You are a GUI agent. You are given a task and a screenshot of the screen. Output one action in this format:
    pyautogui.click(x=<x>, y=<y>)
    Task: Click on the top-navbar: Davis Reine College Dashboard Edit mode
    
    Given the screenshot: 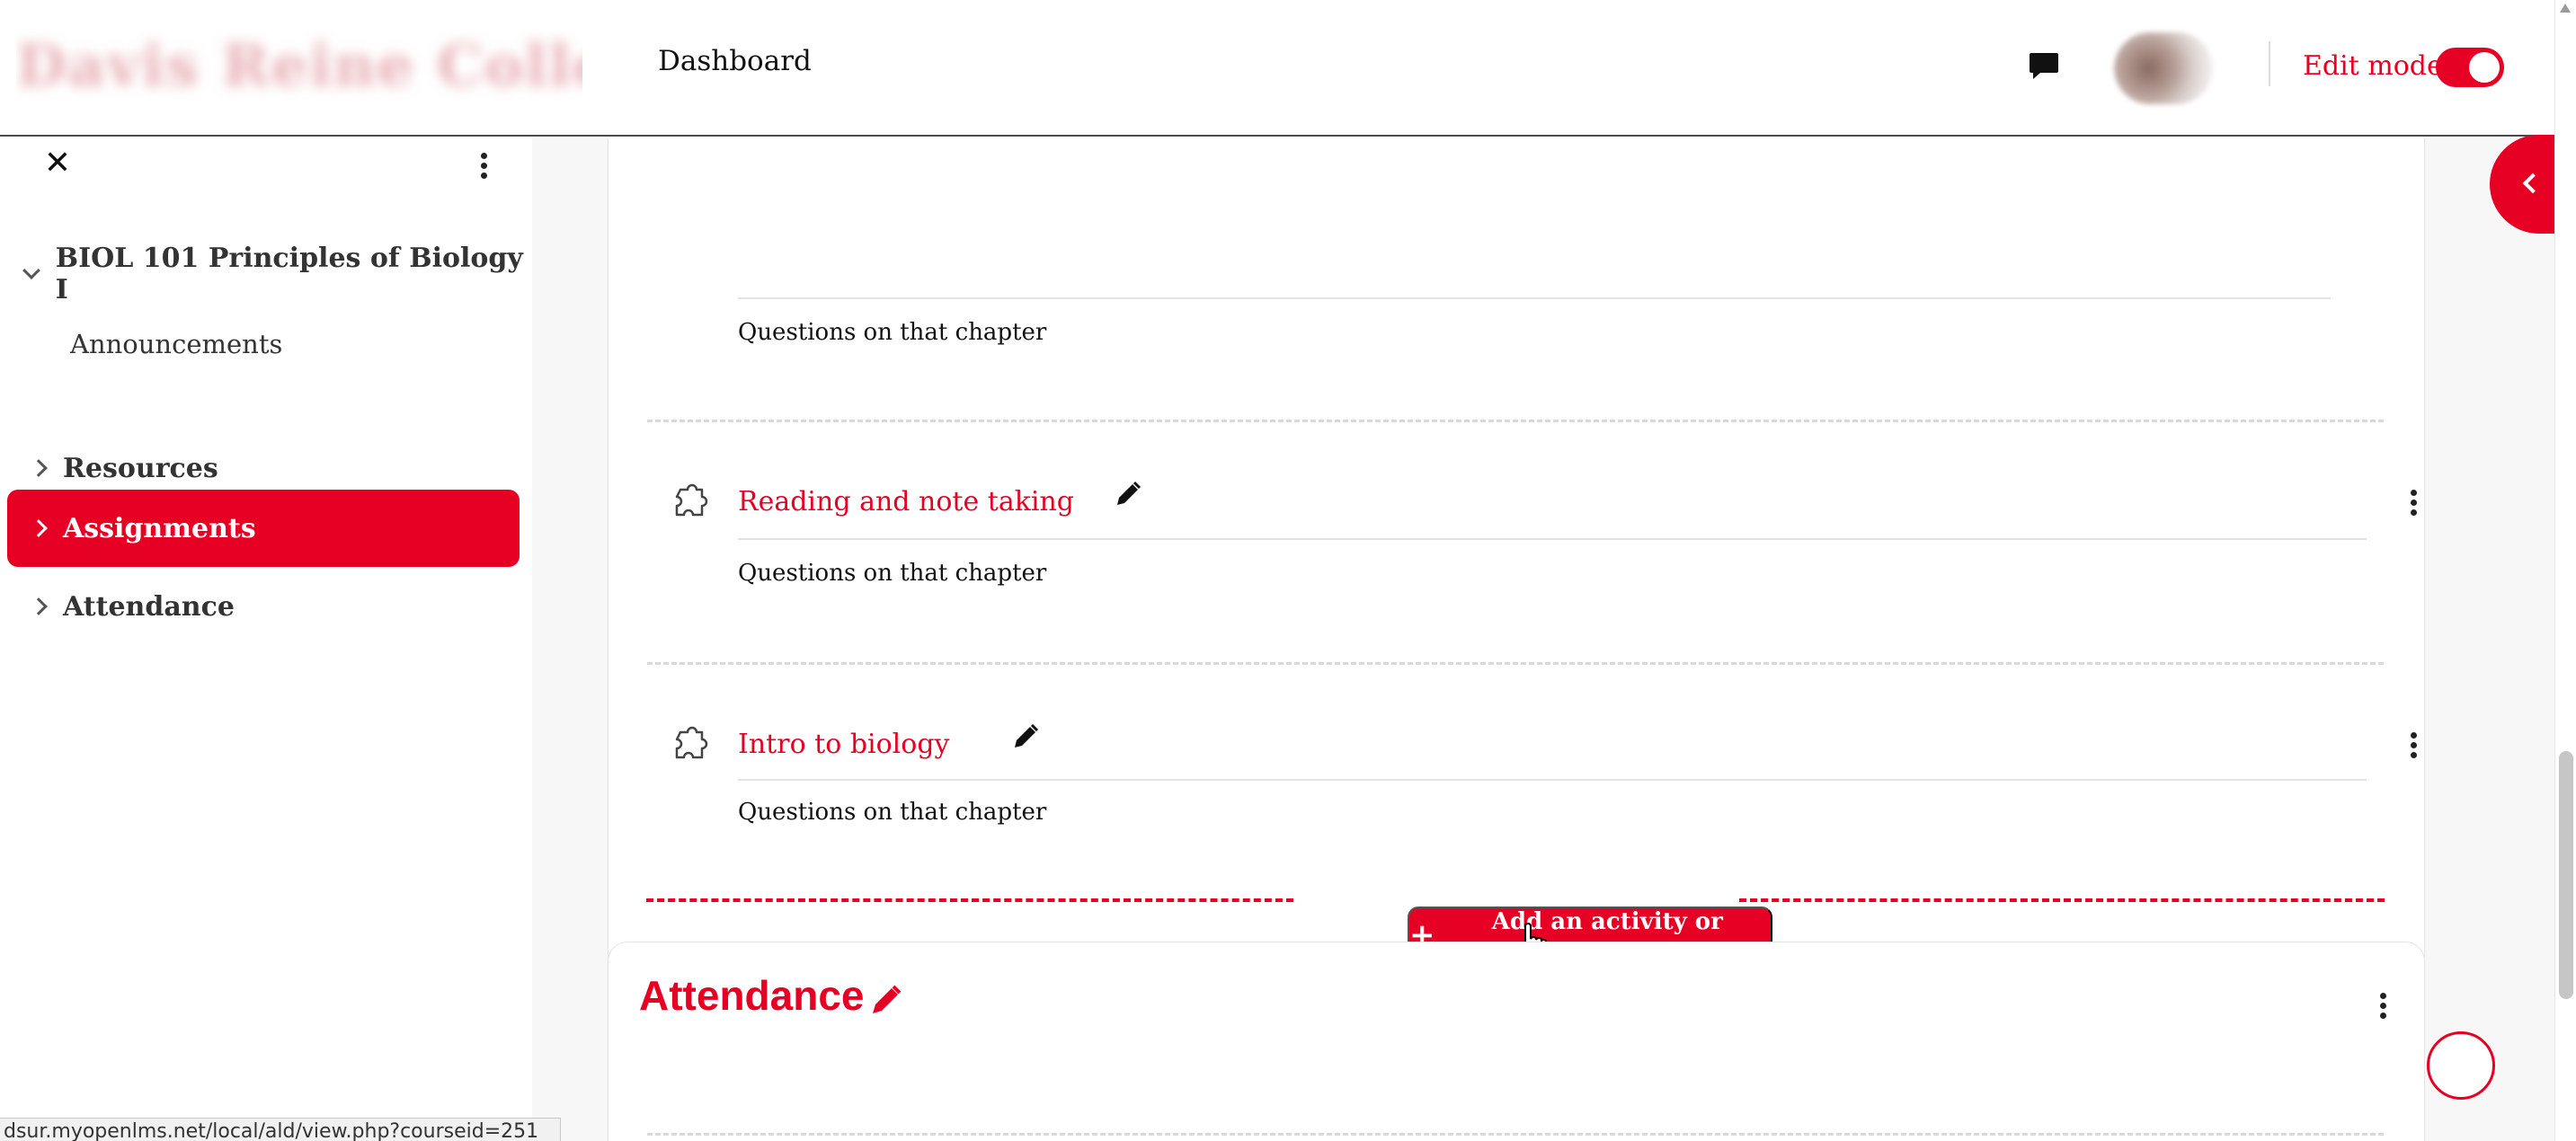 What is the action you would take?
    pyautogui.click(x=1288, y=68)
    